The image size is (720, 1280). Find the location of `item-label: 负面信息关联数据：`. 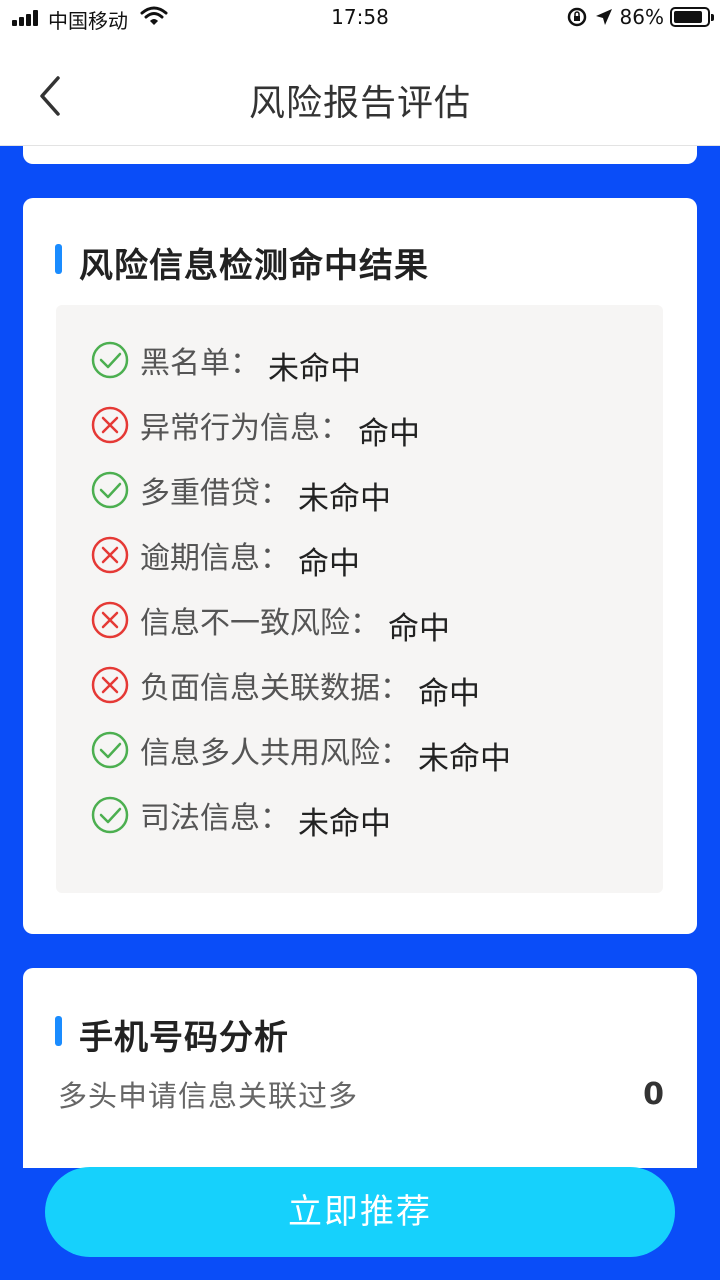

item-label: 负面信息关联数据： is located at coordinates (275, 688).